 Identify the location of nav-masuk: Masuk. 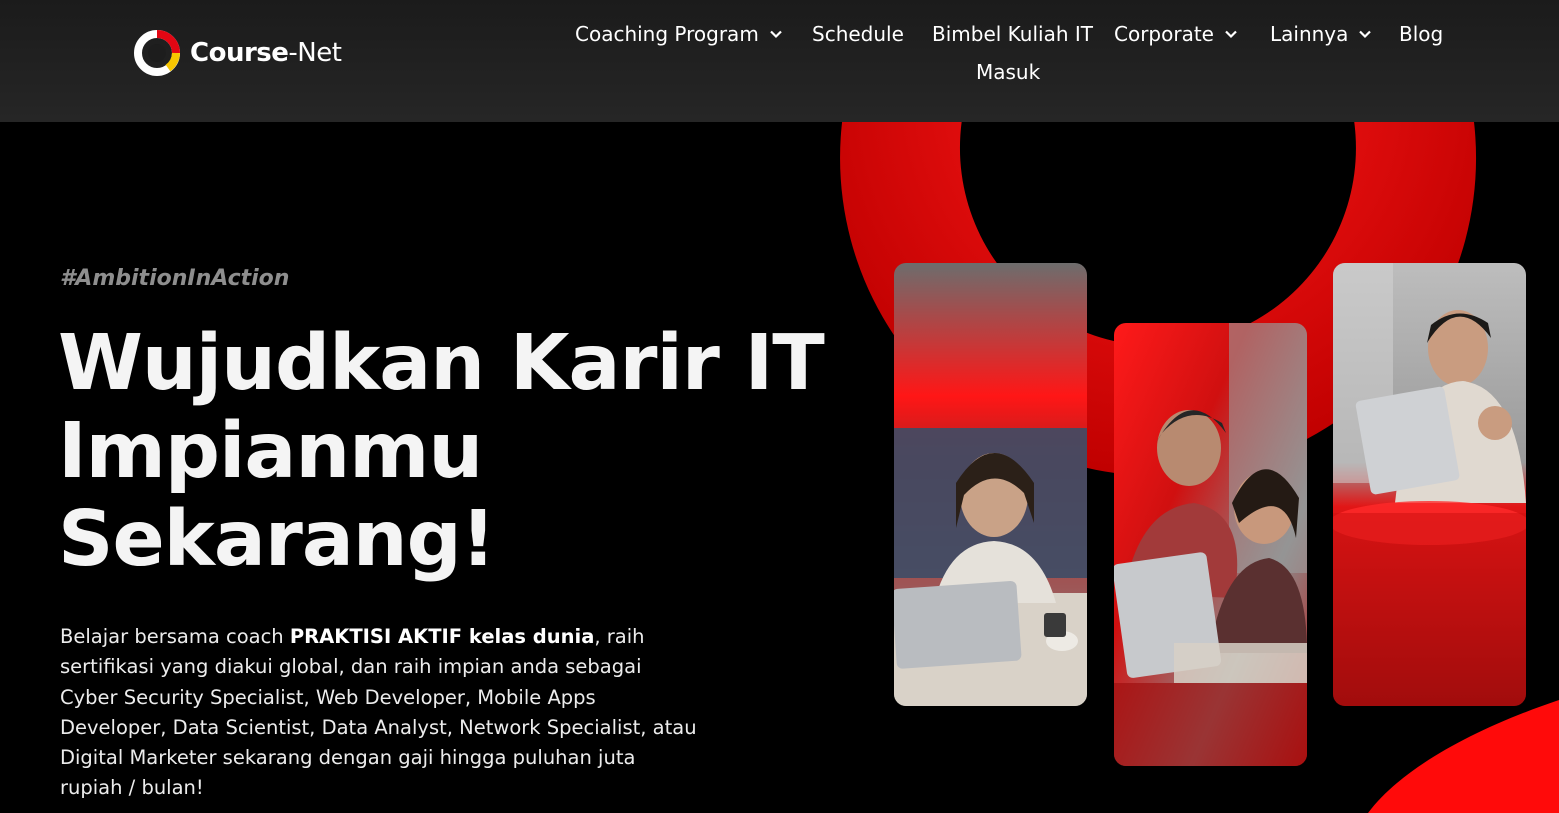
(1008, 72).